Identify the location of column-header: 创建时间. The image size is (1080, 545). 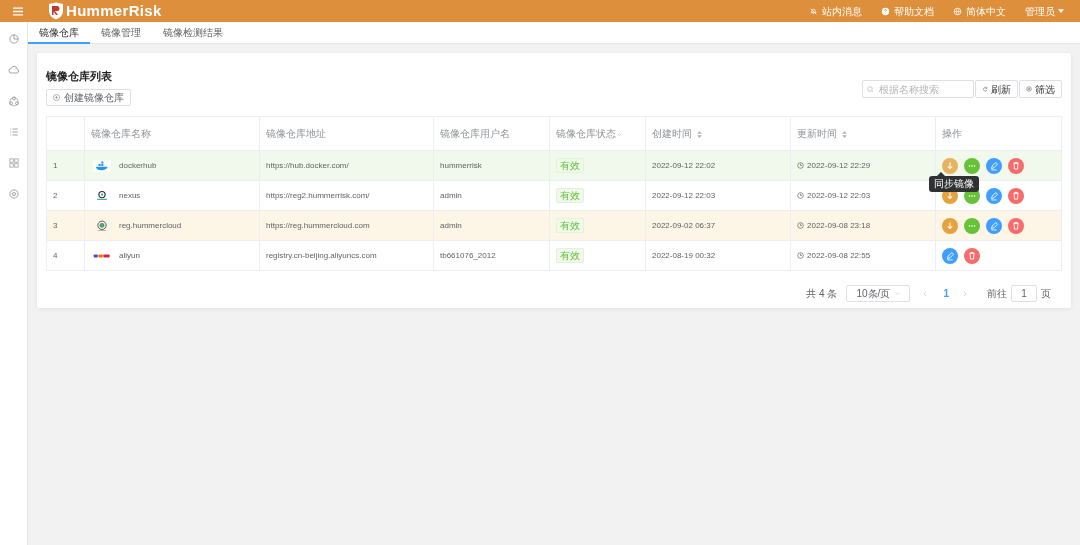
(672, 133).